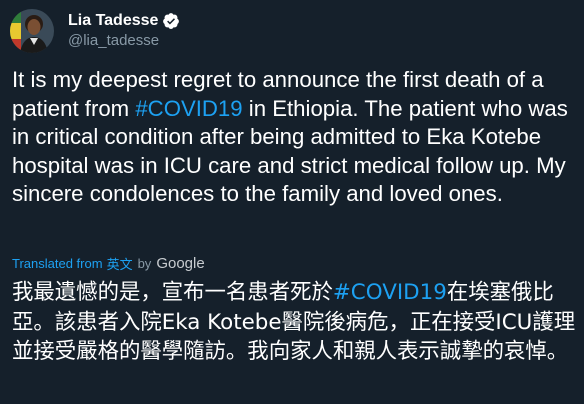  I want to click on source-language: 英文, so click(120, 263).